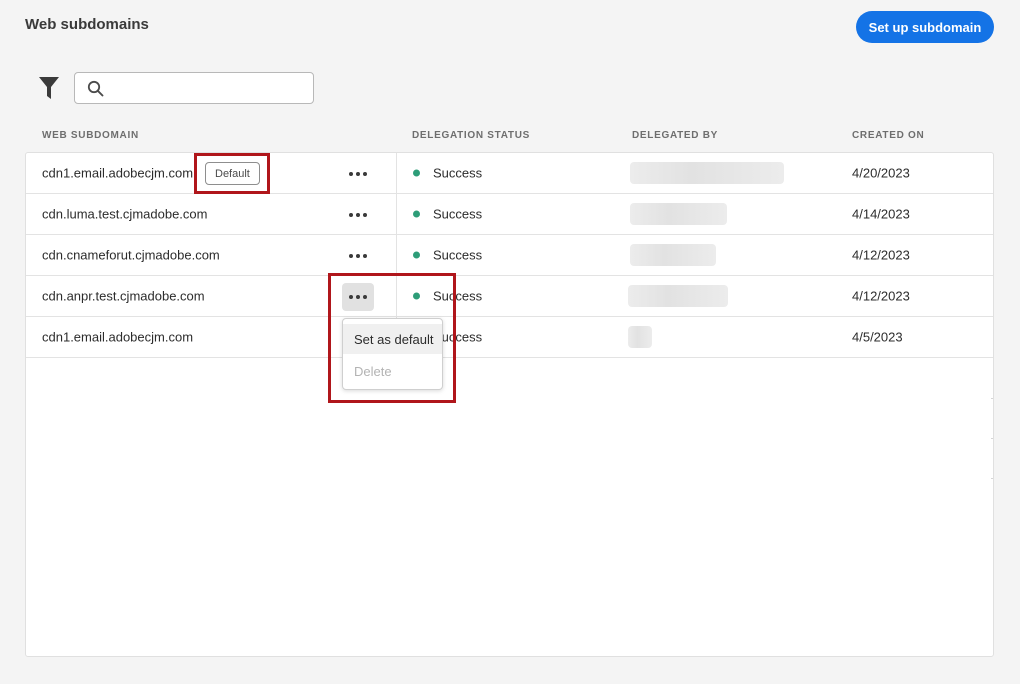 The height and width of the screenshot is (684, 1020). I want to click on menu-item-set-as-default: Set as default, so click(392, 339).